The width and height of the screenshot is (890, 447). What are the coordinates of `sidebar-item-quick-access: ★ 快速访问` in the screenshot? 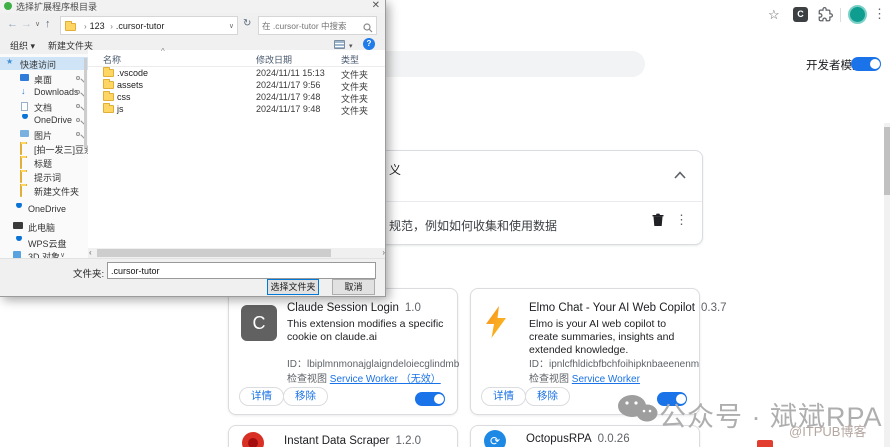 It's located at (44, 63).